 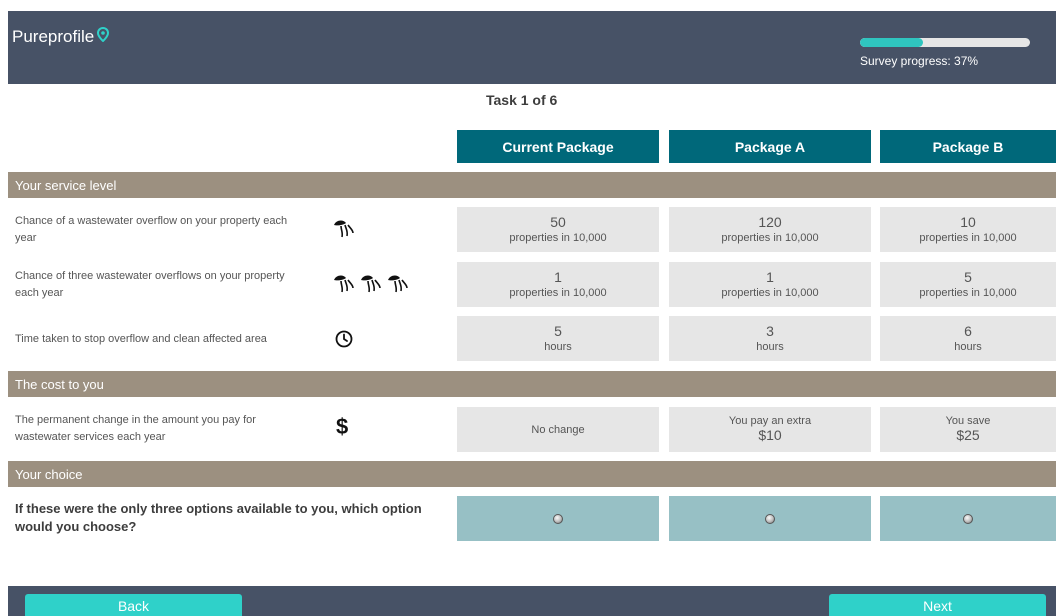 I want to click on progress-label: Survey progress: 37%, so click(x=919, y=61).